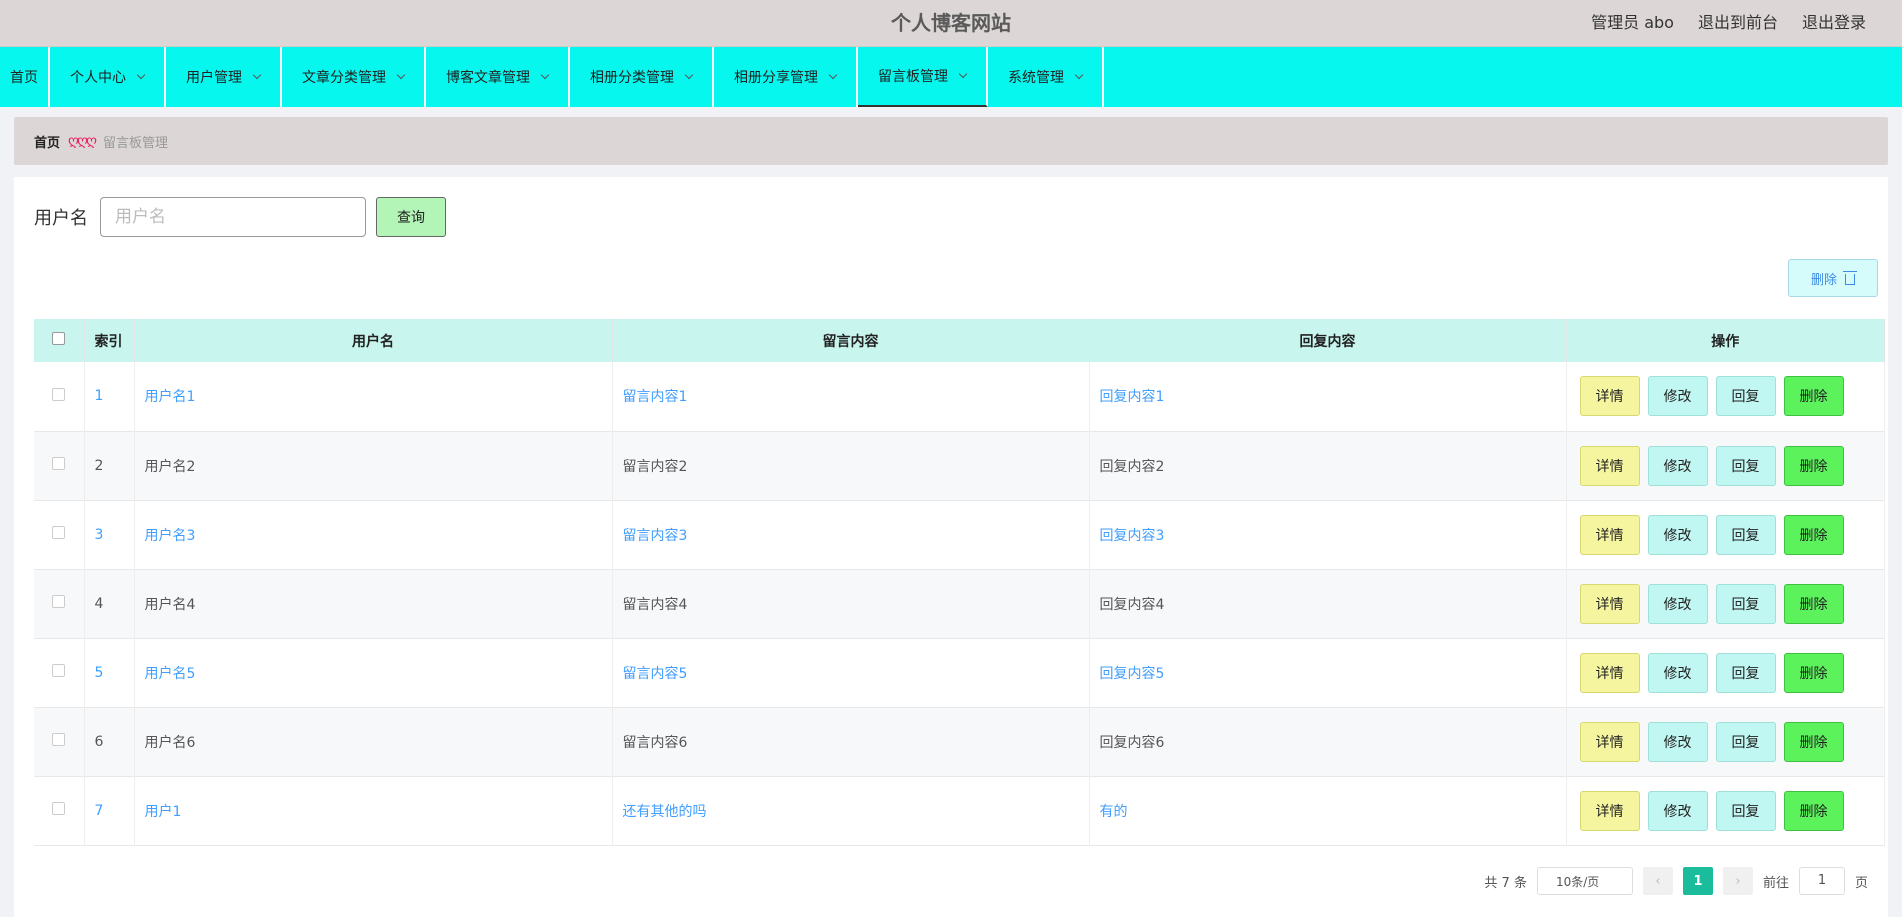 The height and width of the screenshot is (917, 1902). I want to click on row-message: 留言内容4, so click(851, 603).